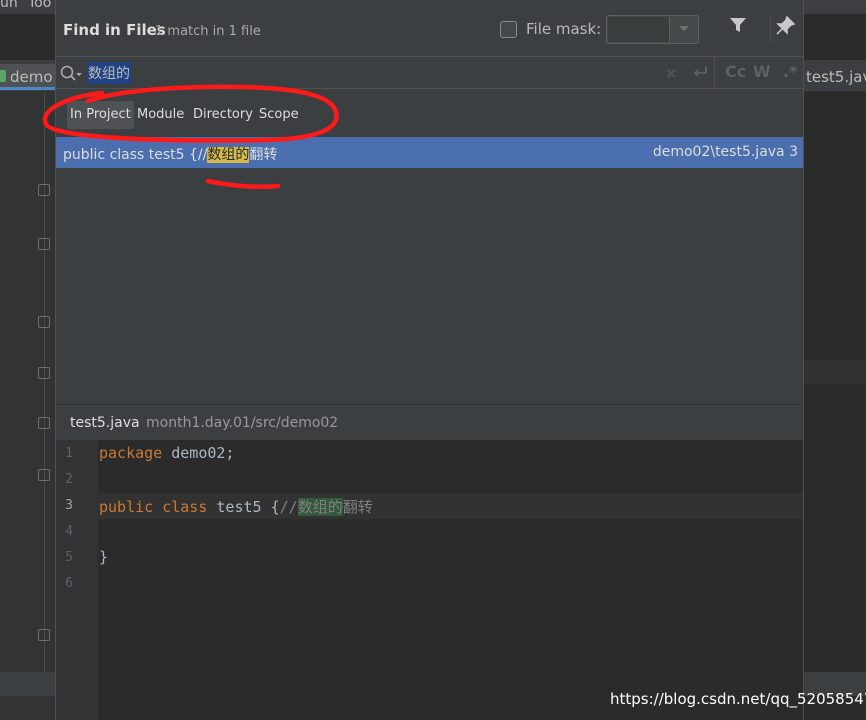  What do you see at coordinates (279, 115) in the screenshot?
I see `scope-custom: Scope` at bounding box center [279, 115].